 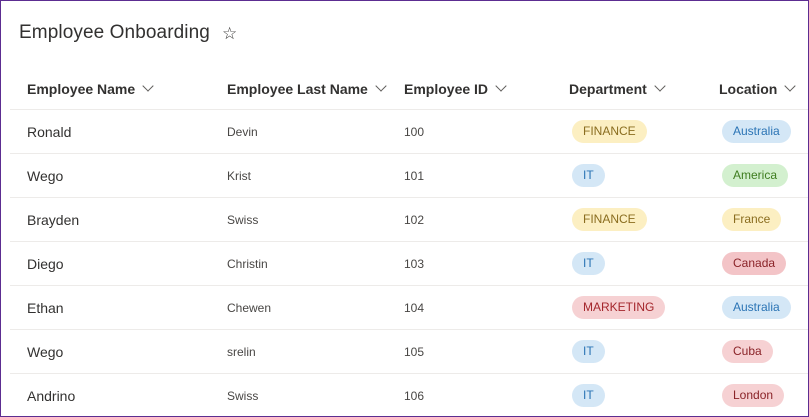 I want to click on employee-name-cell: Diego, so click(x=45, y=263).